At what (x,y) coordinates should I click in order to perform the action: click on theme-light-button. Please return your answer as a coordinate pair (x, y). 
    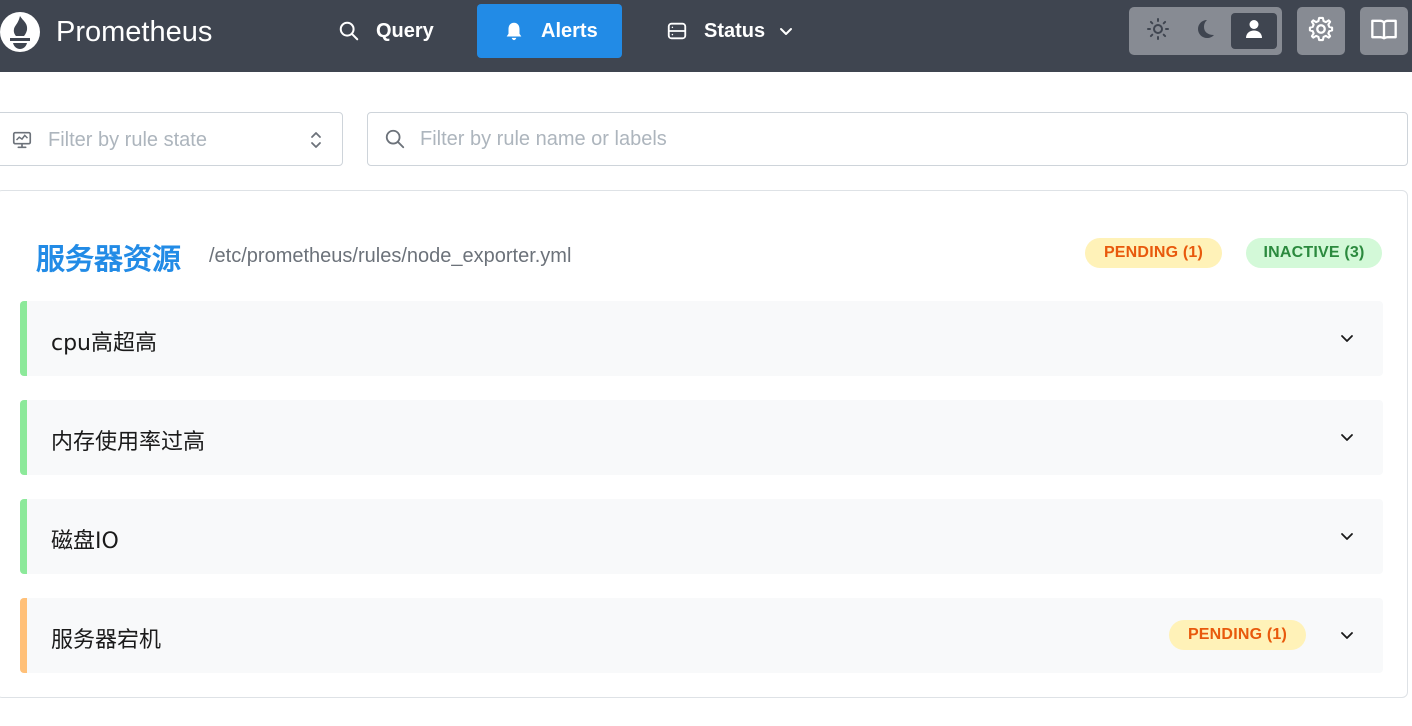
    Looking at the image, I should click on (1158, 31).